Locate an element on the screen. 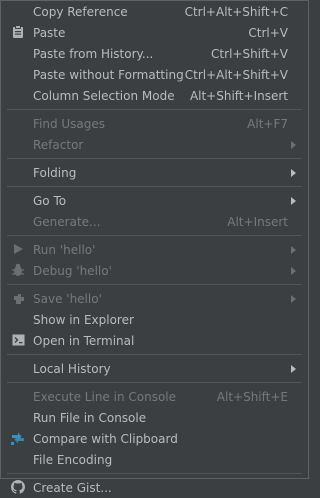  menu-item-compare-with-clipboard: Compare with Clipboard is located at coordinates (154, 438).